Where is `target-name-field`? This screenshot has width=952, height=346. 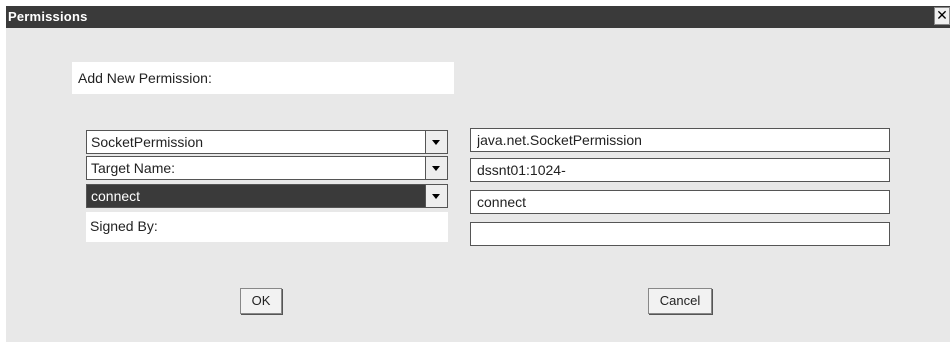
target-name-field is located at coordinates (680, 170).